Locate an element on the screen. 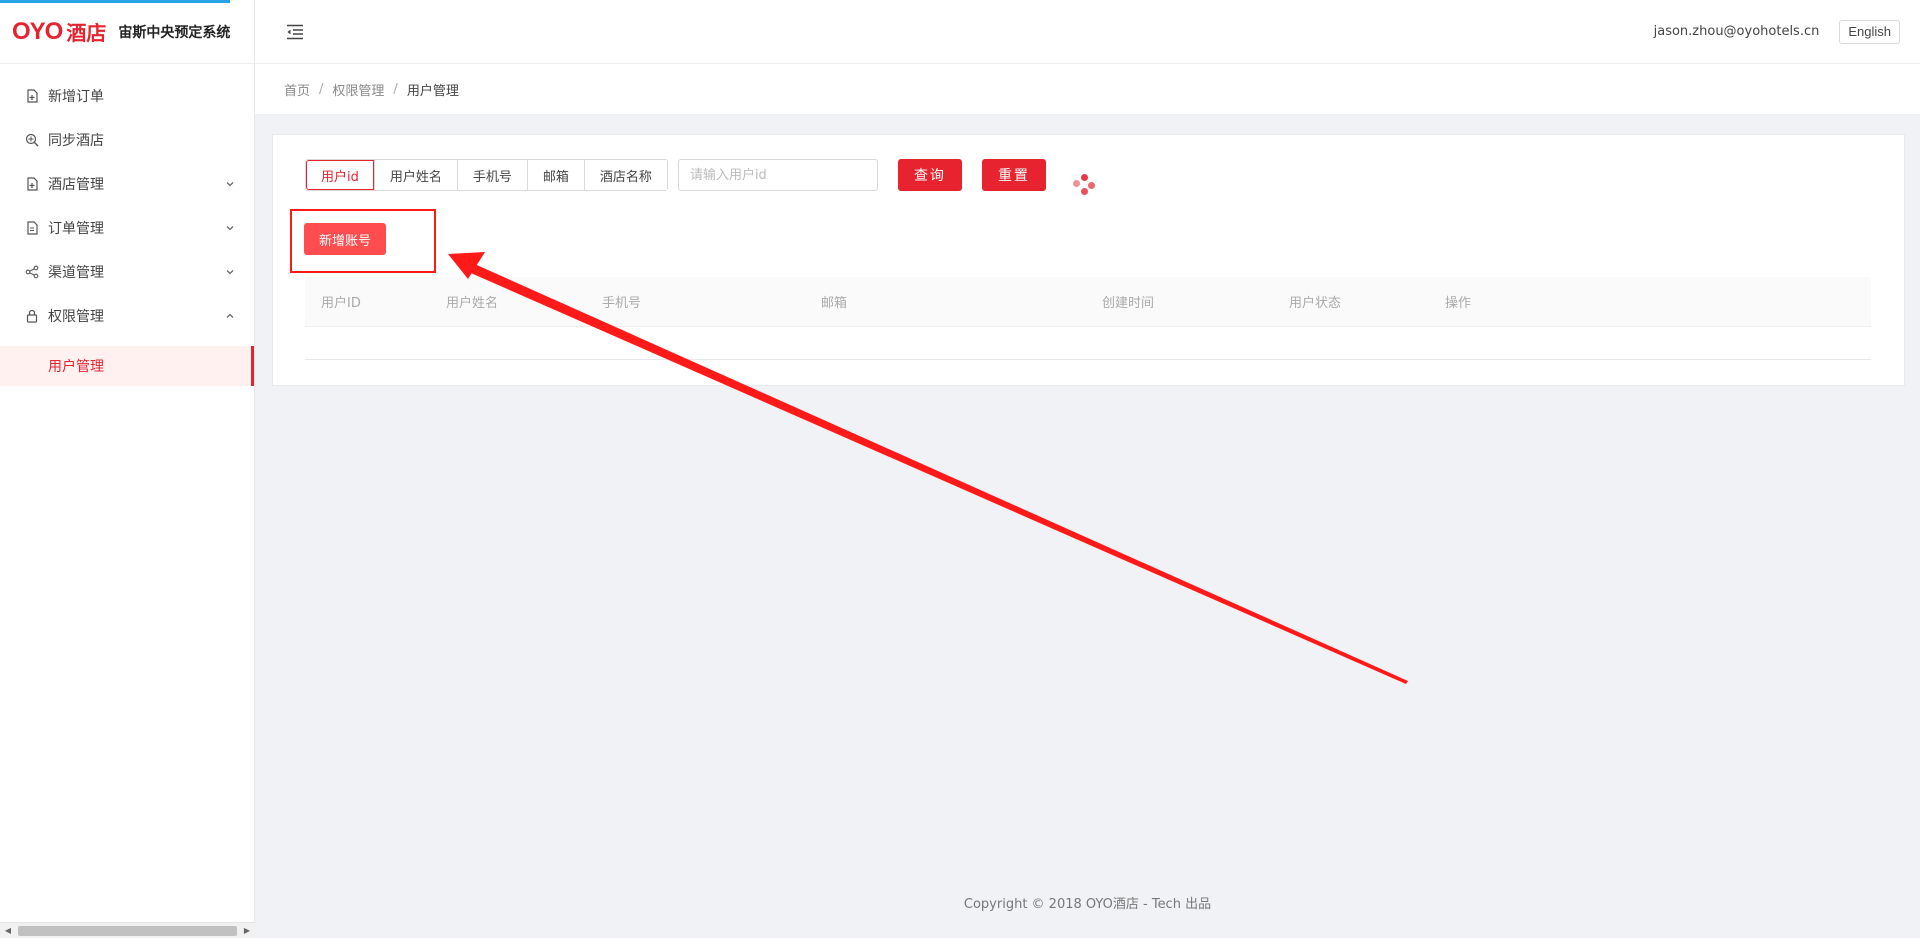 The image size is (1920, 938). annotation-highlight-box: 新增账号 is located at coordinates (363, 241).